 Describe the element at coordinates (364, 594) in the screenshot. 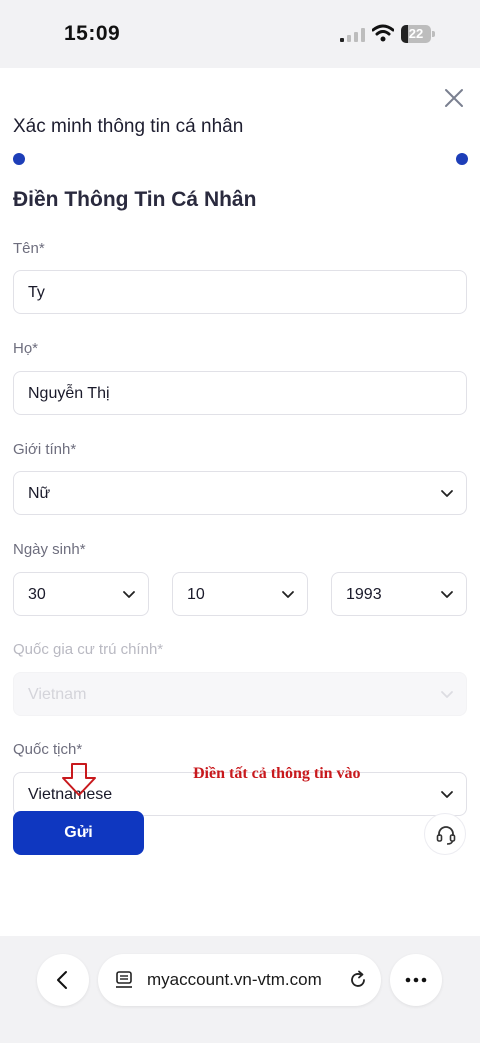

I see `birth-year-value: 1993` at that location.